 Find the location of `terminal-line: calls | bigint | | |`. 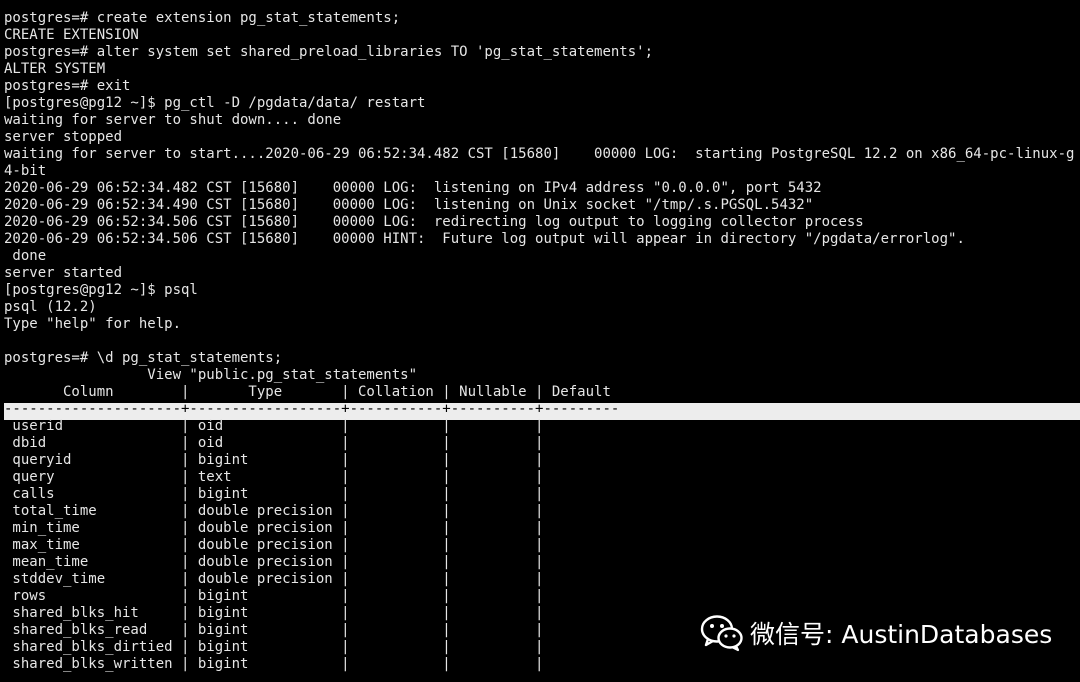

terminal-line: calls | bigint | | | is located at coordinates (274, 494).